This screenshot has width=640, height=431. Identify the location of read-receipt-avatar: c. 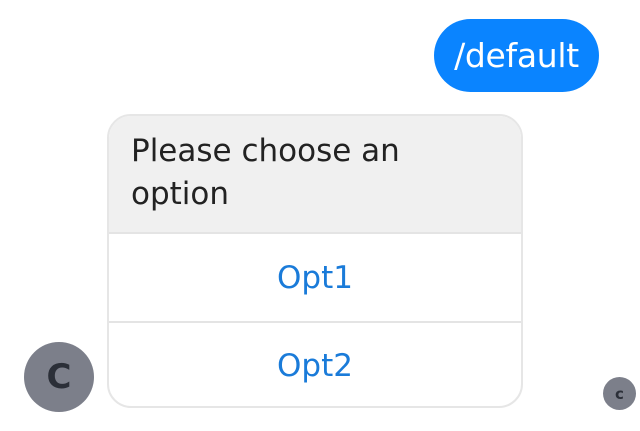
(619, 393).